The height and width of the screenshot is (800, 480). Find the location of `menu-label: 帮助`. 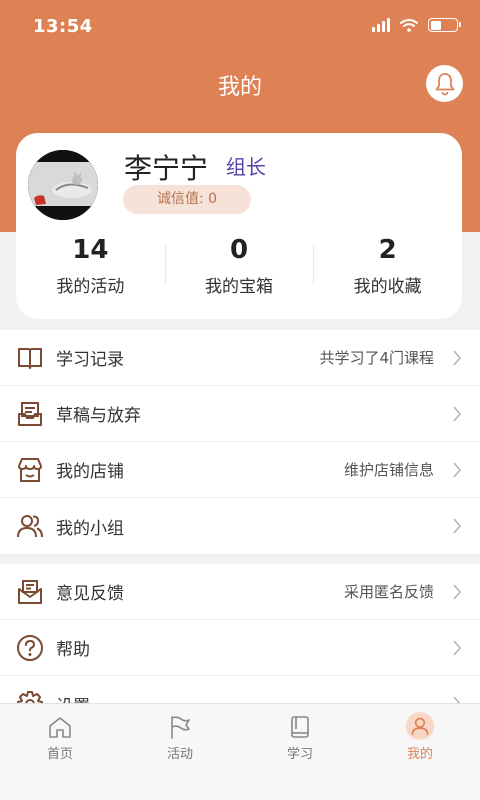

menu-label: 帮助 is located at coordinates (73, 650).